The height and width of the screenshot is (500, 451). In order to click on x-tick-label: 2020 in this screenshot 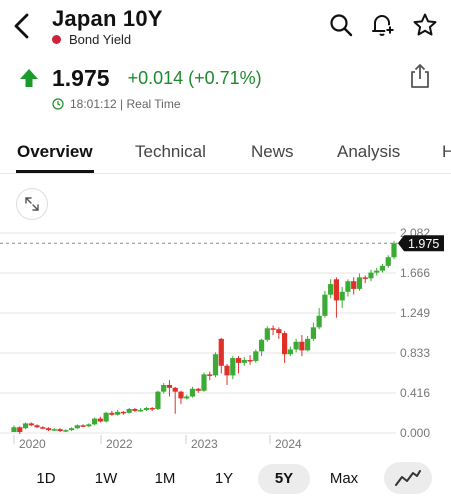, I will do `click(32, 444)`.